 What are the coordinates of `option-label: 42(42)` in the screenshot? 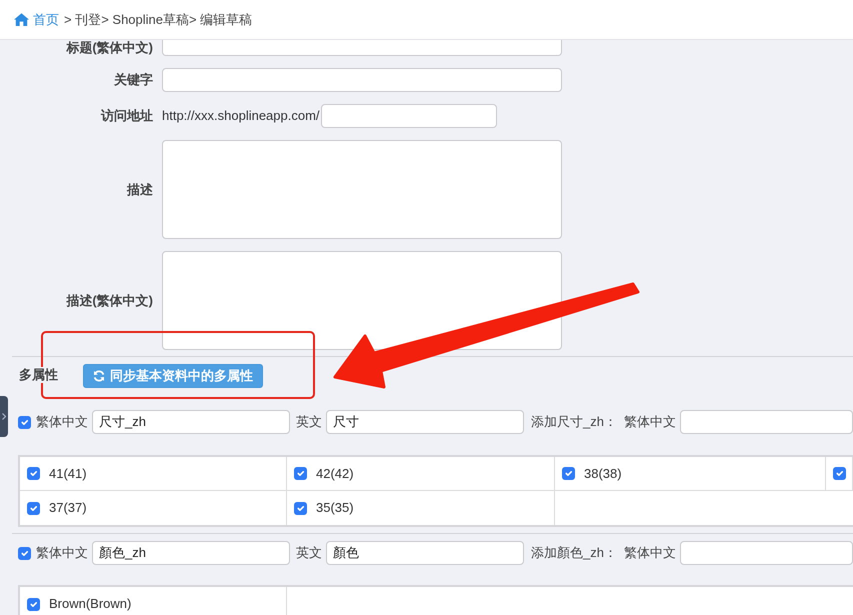 It's located at (335, 474).